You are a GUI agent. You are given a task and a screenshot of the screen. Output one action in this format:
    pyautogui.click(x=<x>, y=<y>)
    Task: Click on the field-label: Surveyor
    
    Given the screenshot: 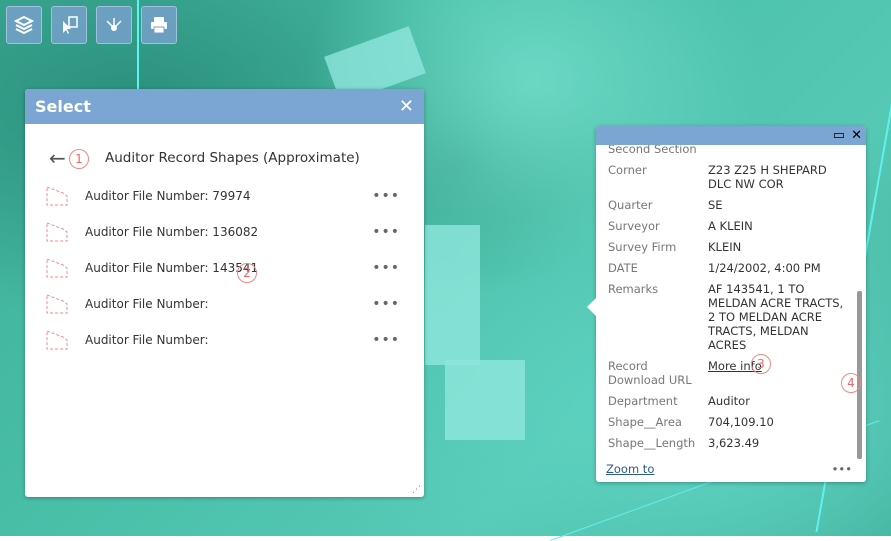 What is the action you would take?
    pyautogui.click(x=634, y=226)
    